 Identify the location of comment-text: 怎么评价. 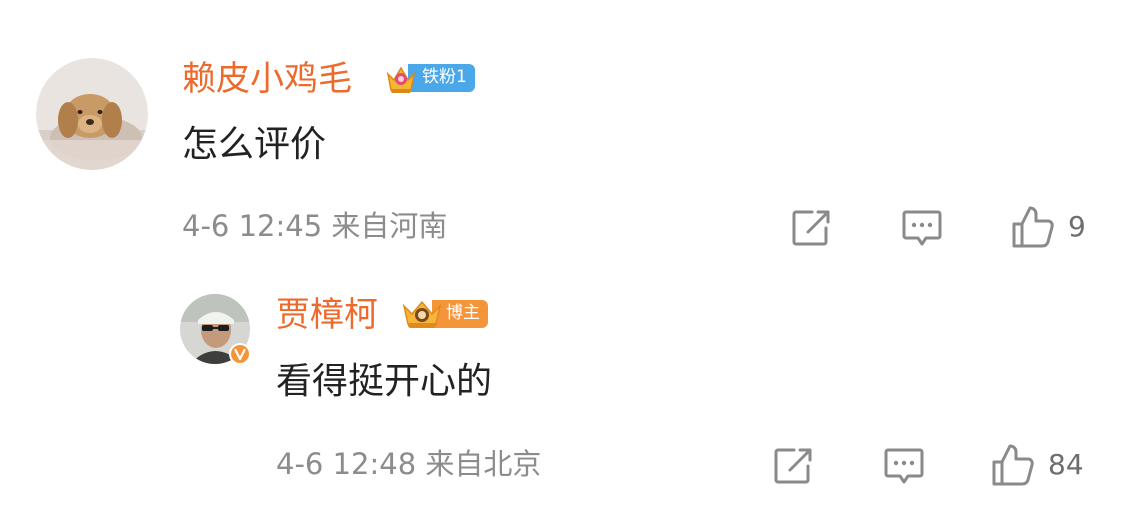
(254, 144).